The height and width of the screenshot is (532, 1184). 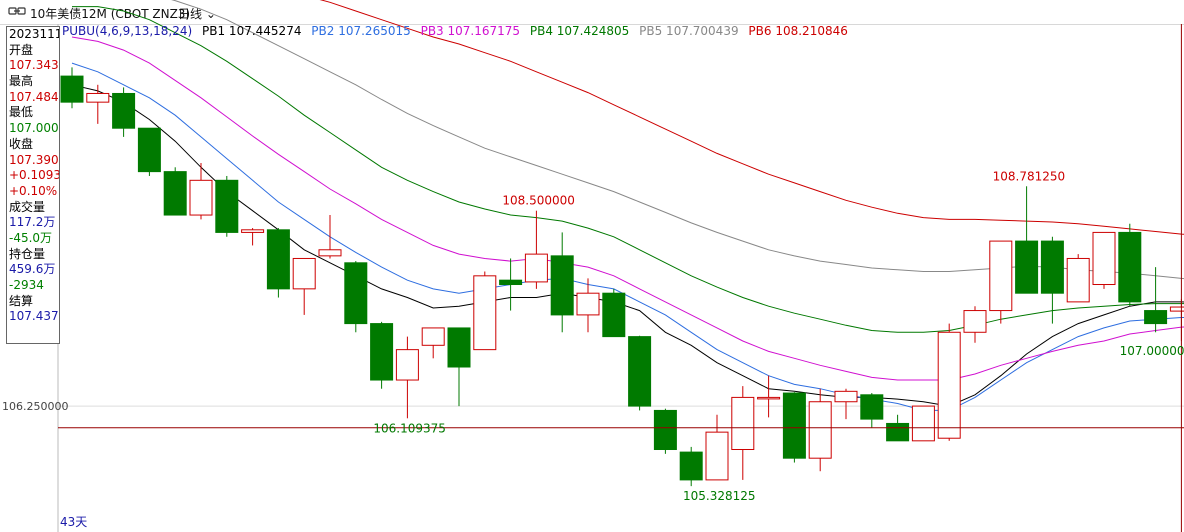 I want to click on info-date: 20231113, so click(x=34, y=34).